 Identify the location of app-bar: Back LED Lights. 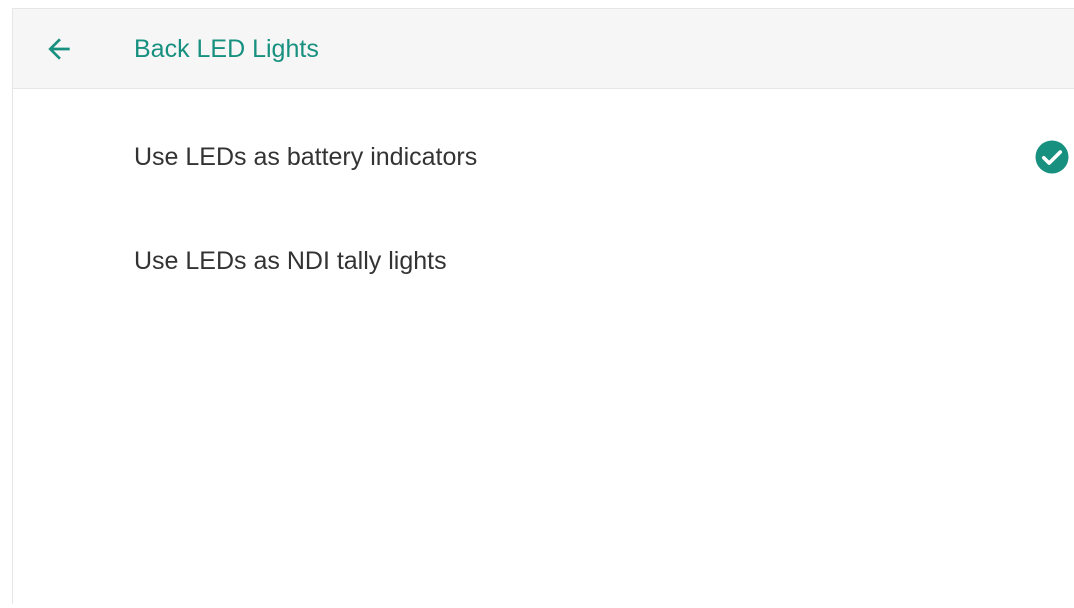
(543, 49).